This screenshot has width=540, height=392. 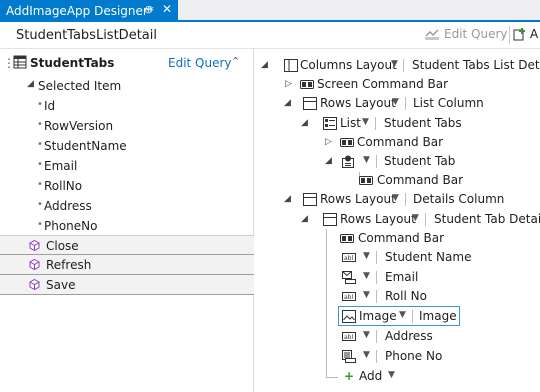 I want to click on toolbar-add-button: A, so click(x=525, y=34).